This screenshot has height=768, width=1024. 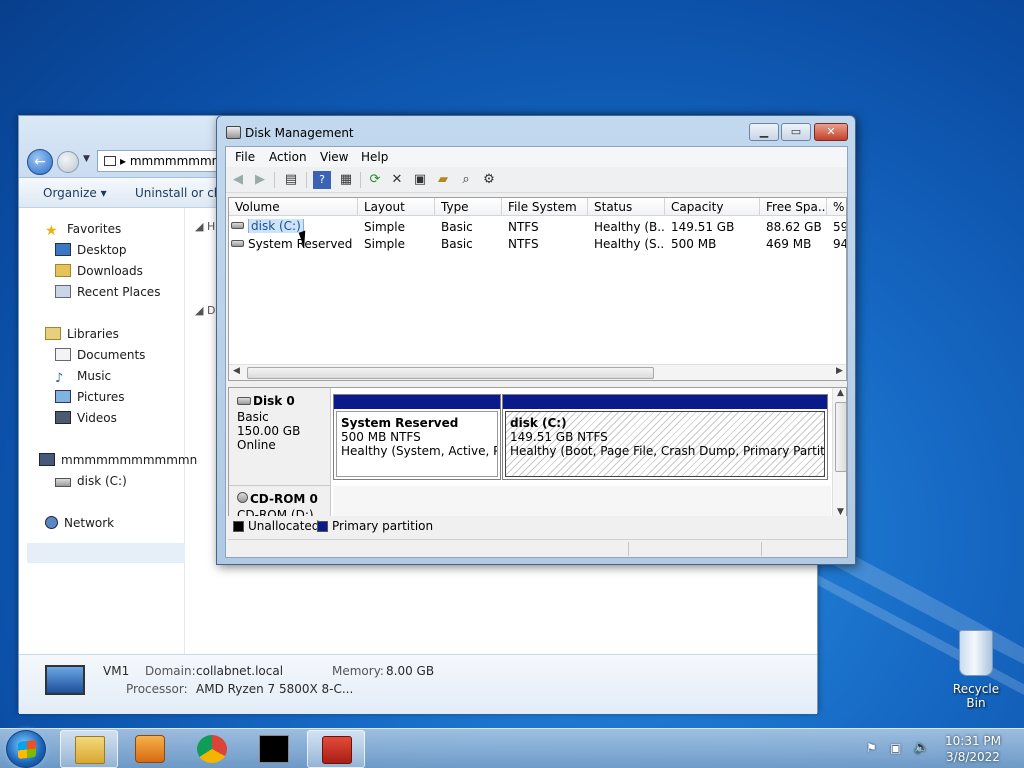 What do you see at coordinates (420, 180) in the screenshot?
I see `properties-icon: ▣` at bounding box center [420, 180].